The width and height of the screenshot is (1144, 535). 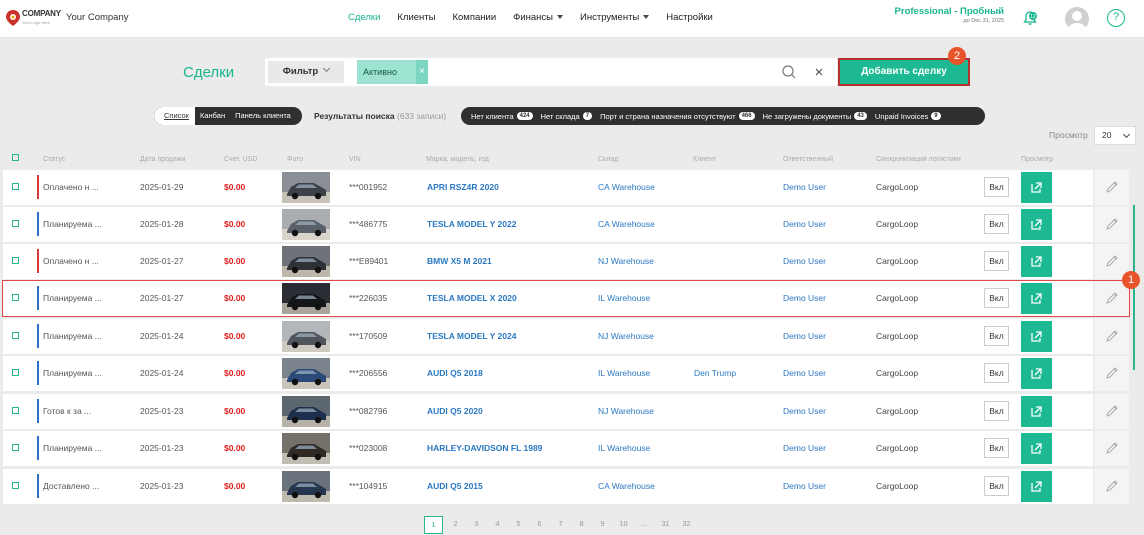 I want to click on remove-tag-icon: ×, so click(x=422, y=72).